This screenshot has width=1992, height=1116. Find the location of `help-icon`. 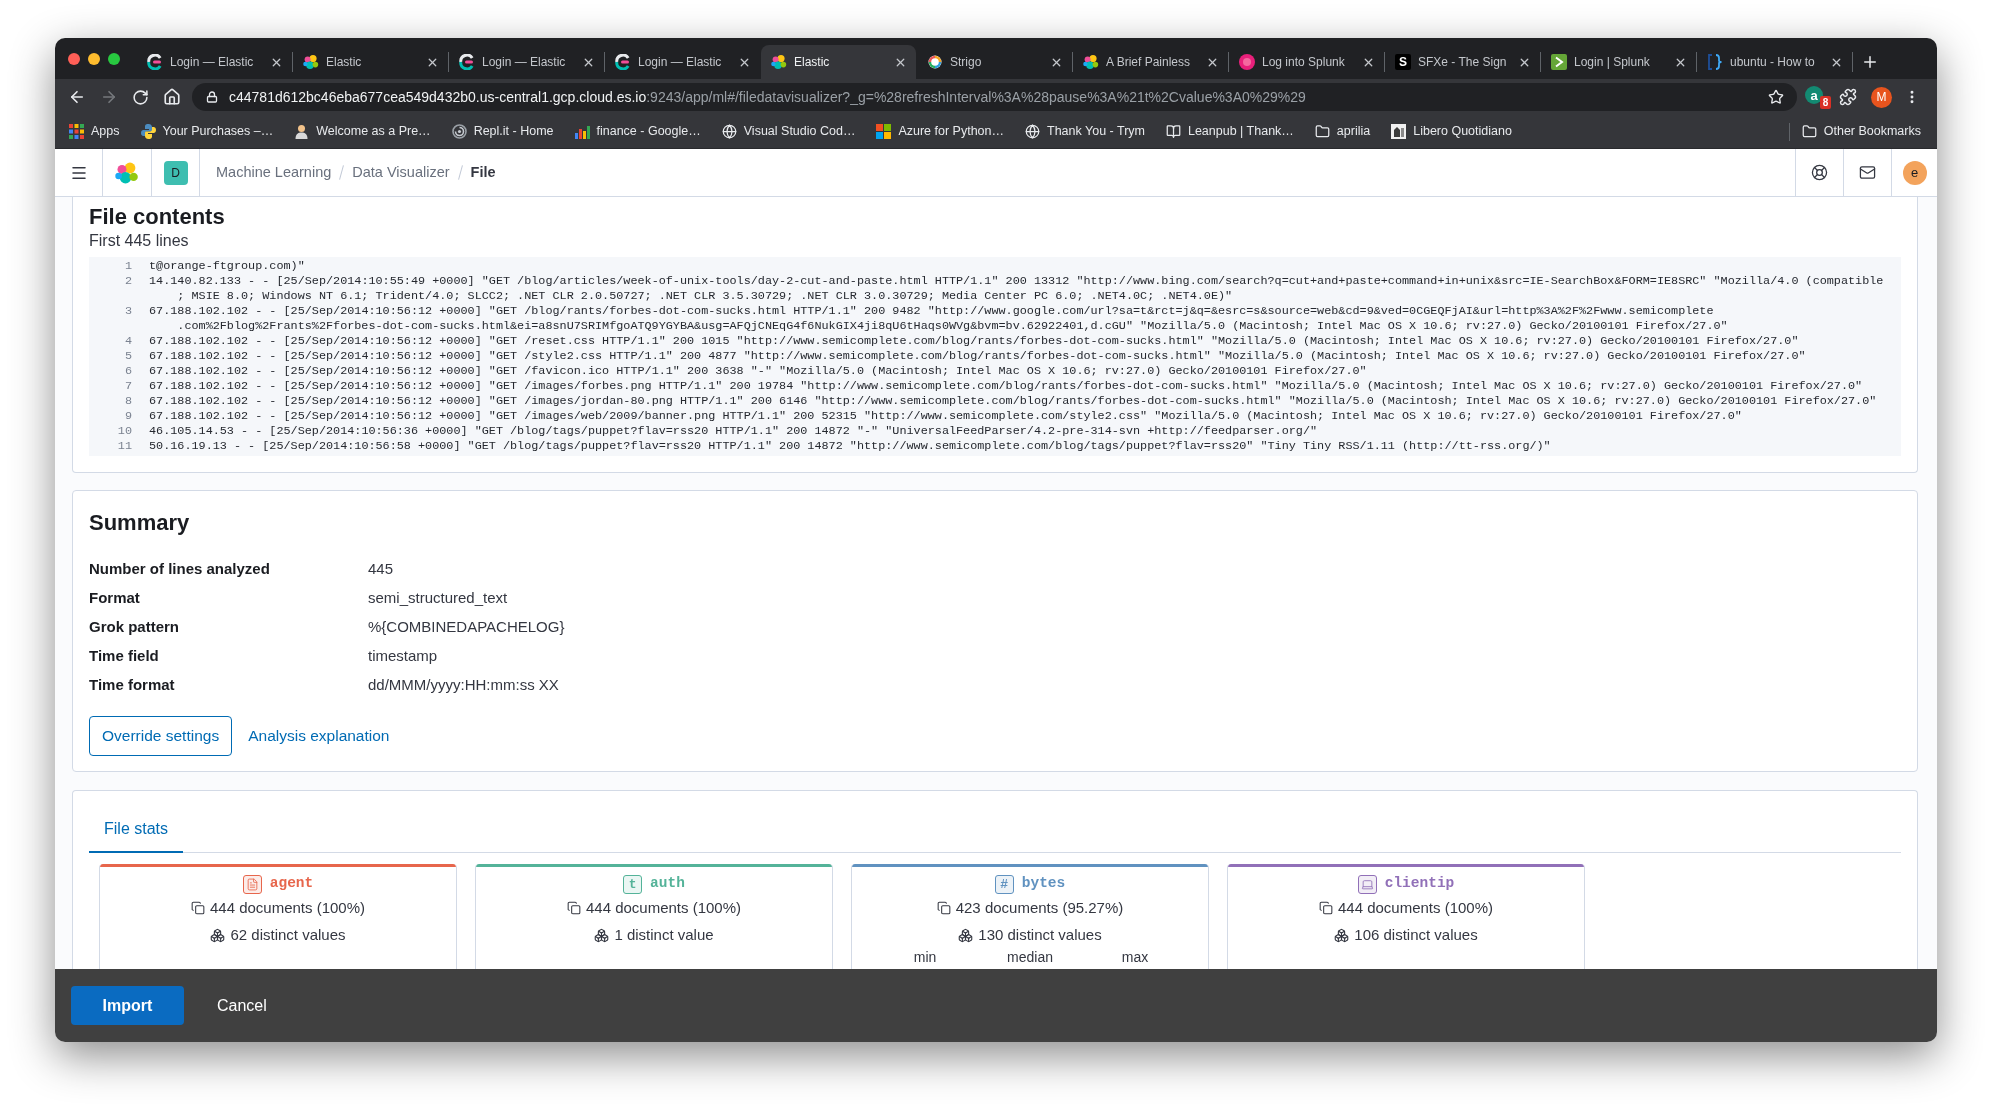

help-icon is located at coordinates (1819, 172).